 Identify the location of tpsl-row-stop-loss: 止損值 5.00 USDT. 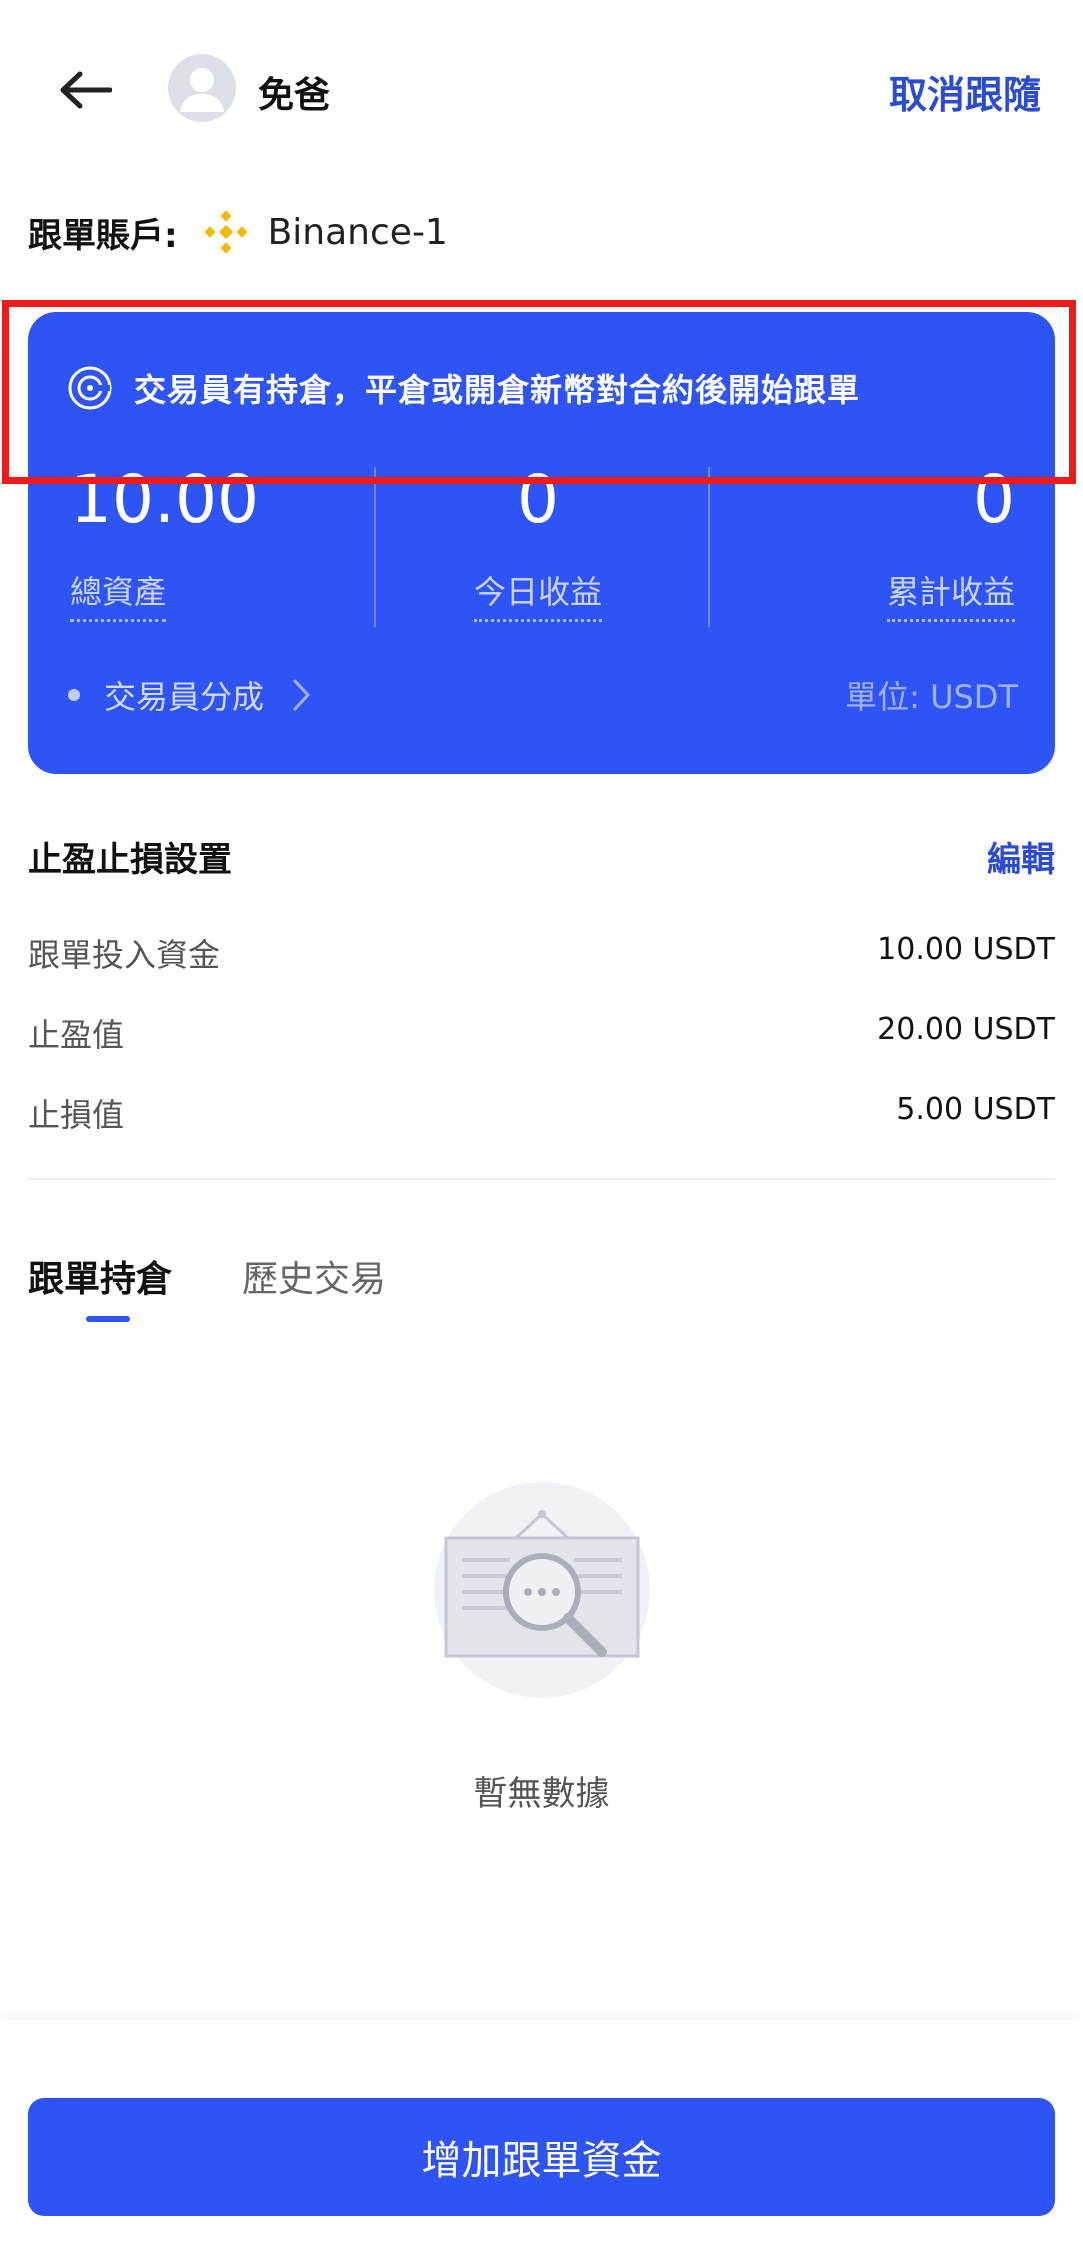
(541, 1112).